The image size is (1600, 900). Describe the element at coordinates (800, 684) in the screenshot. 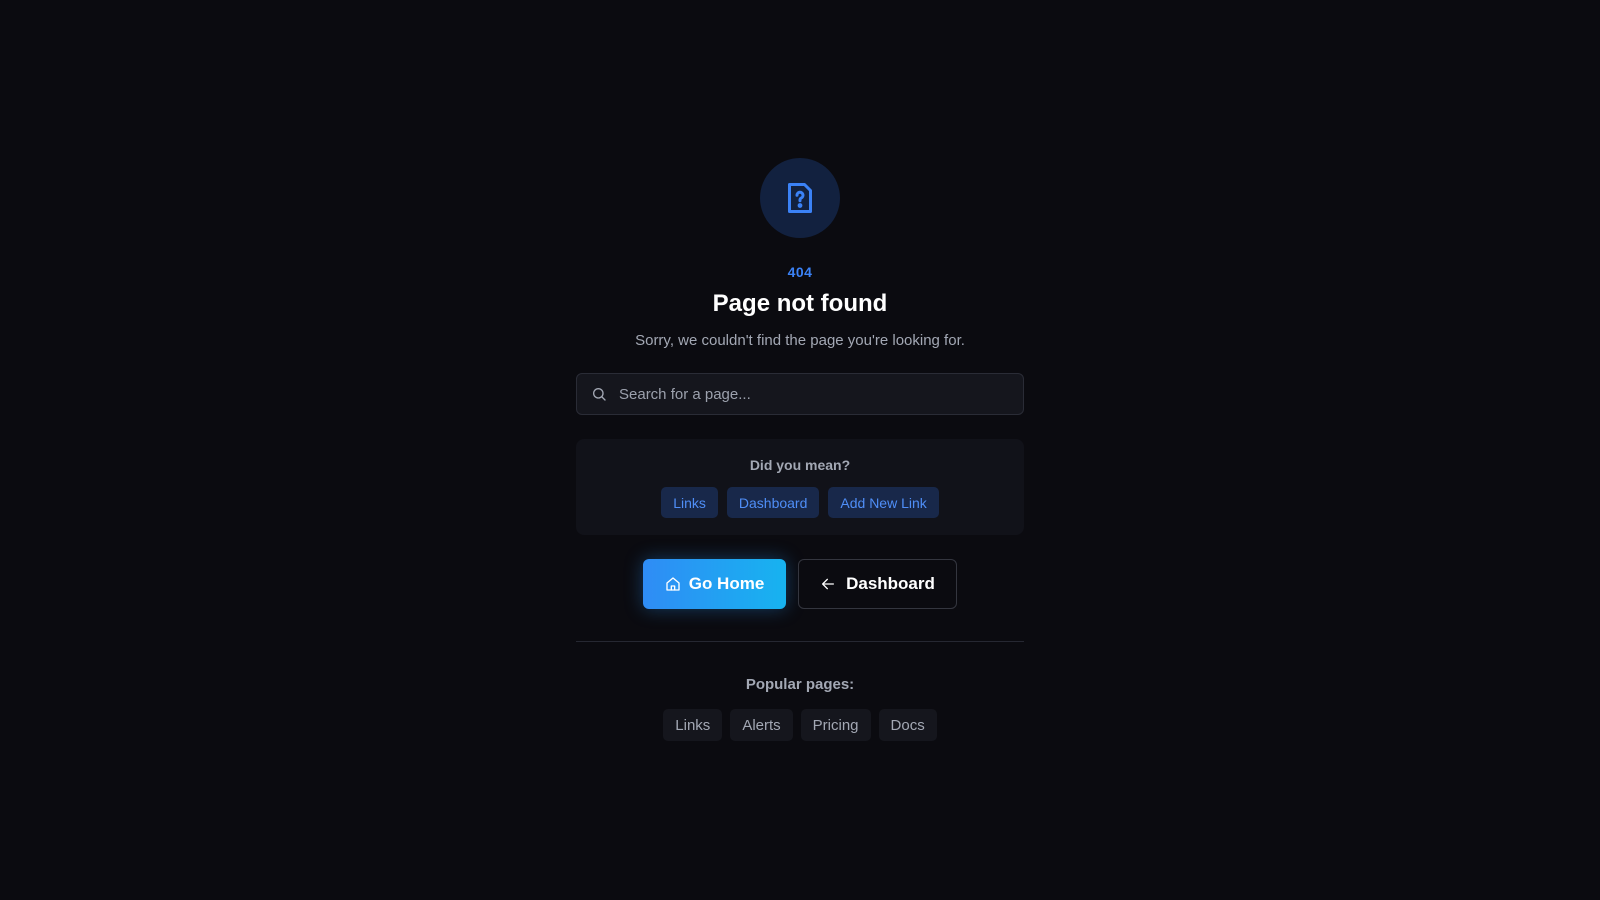

I see `popular-pages-label: Popular pages:` at that location.